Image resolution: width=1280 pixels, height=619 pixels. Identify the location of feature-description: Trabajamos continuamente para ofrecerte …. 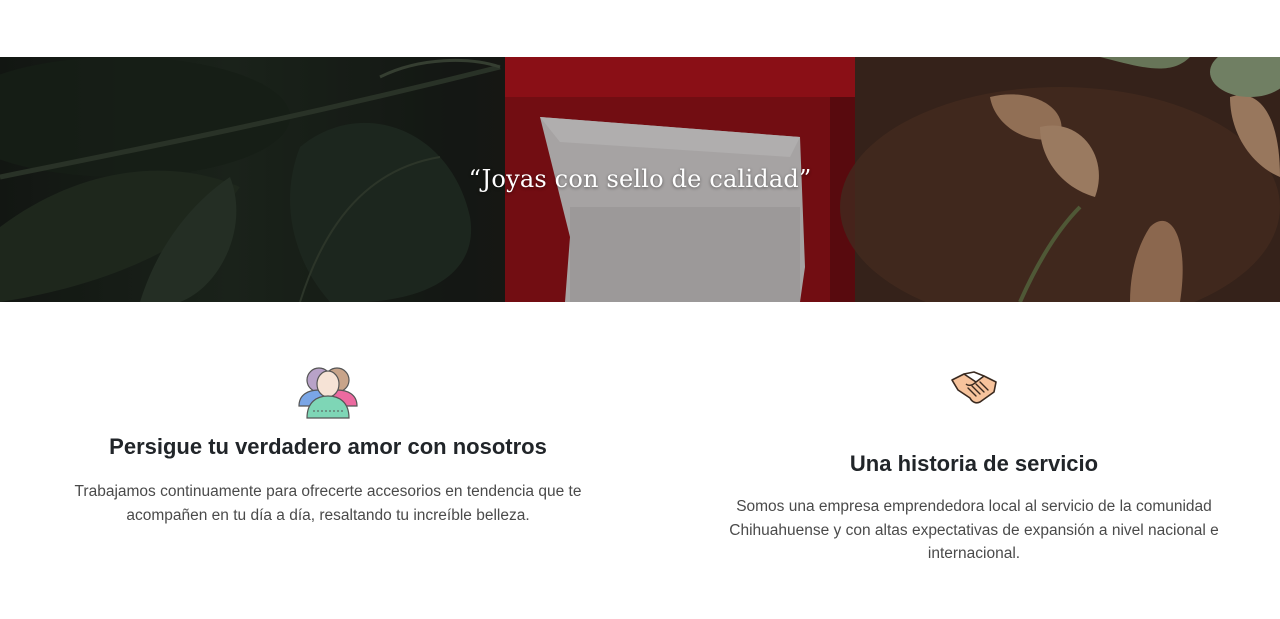
(328, 503).